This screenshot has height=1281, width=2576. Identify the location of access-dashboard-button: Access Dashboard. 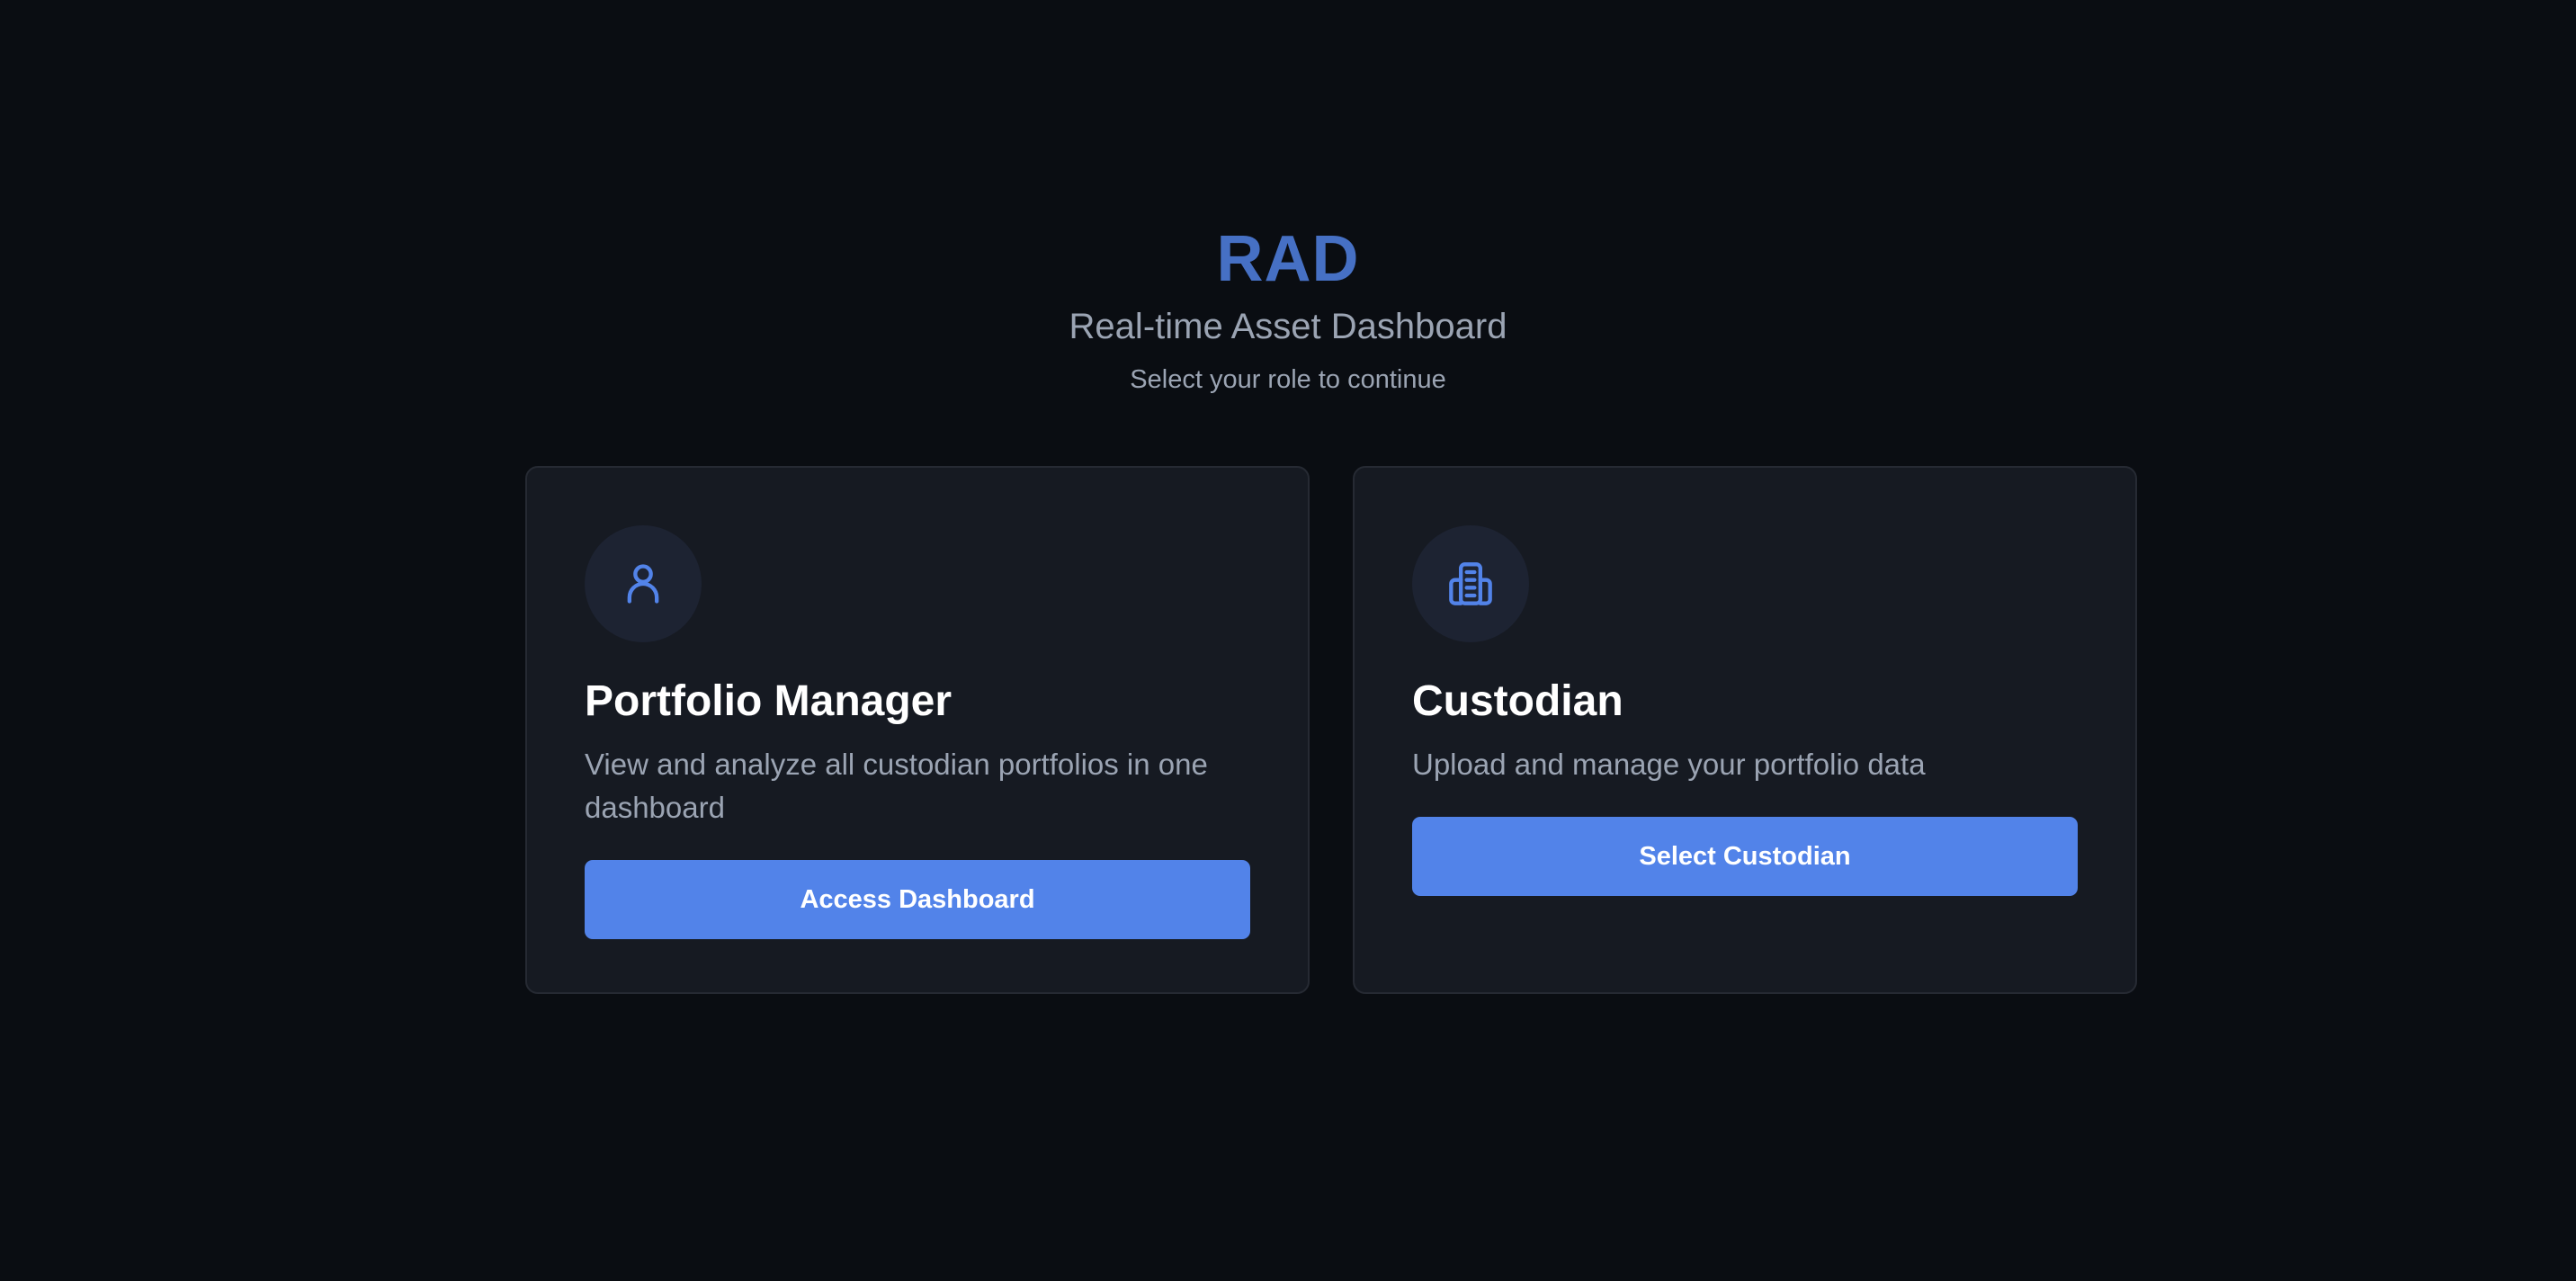
(917, 899).